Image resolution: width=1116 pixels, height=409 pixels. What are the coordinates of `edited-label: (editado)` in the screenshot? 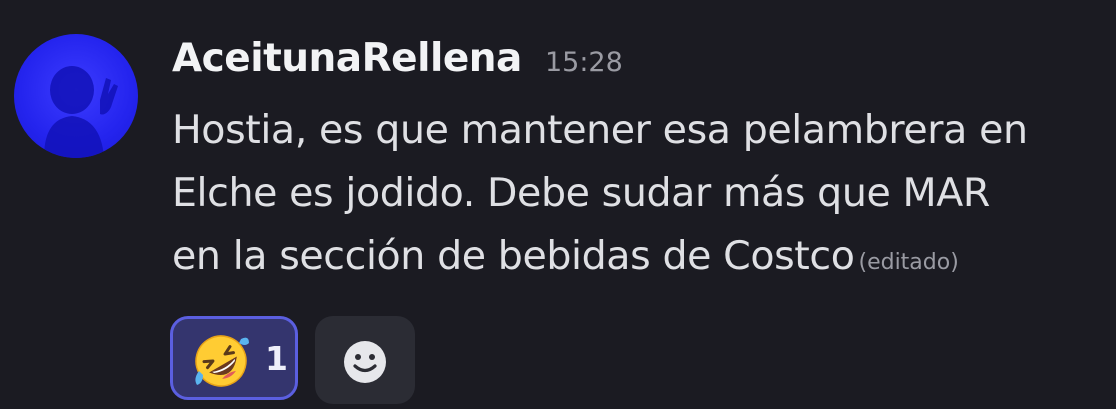 It's located at (908, 262).